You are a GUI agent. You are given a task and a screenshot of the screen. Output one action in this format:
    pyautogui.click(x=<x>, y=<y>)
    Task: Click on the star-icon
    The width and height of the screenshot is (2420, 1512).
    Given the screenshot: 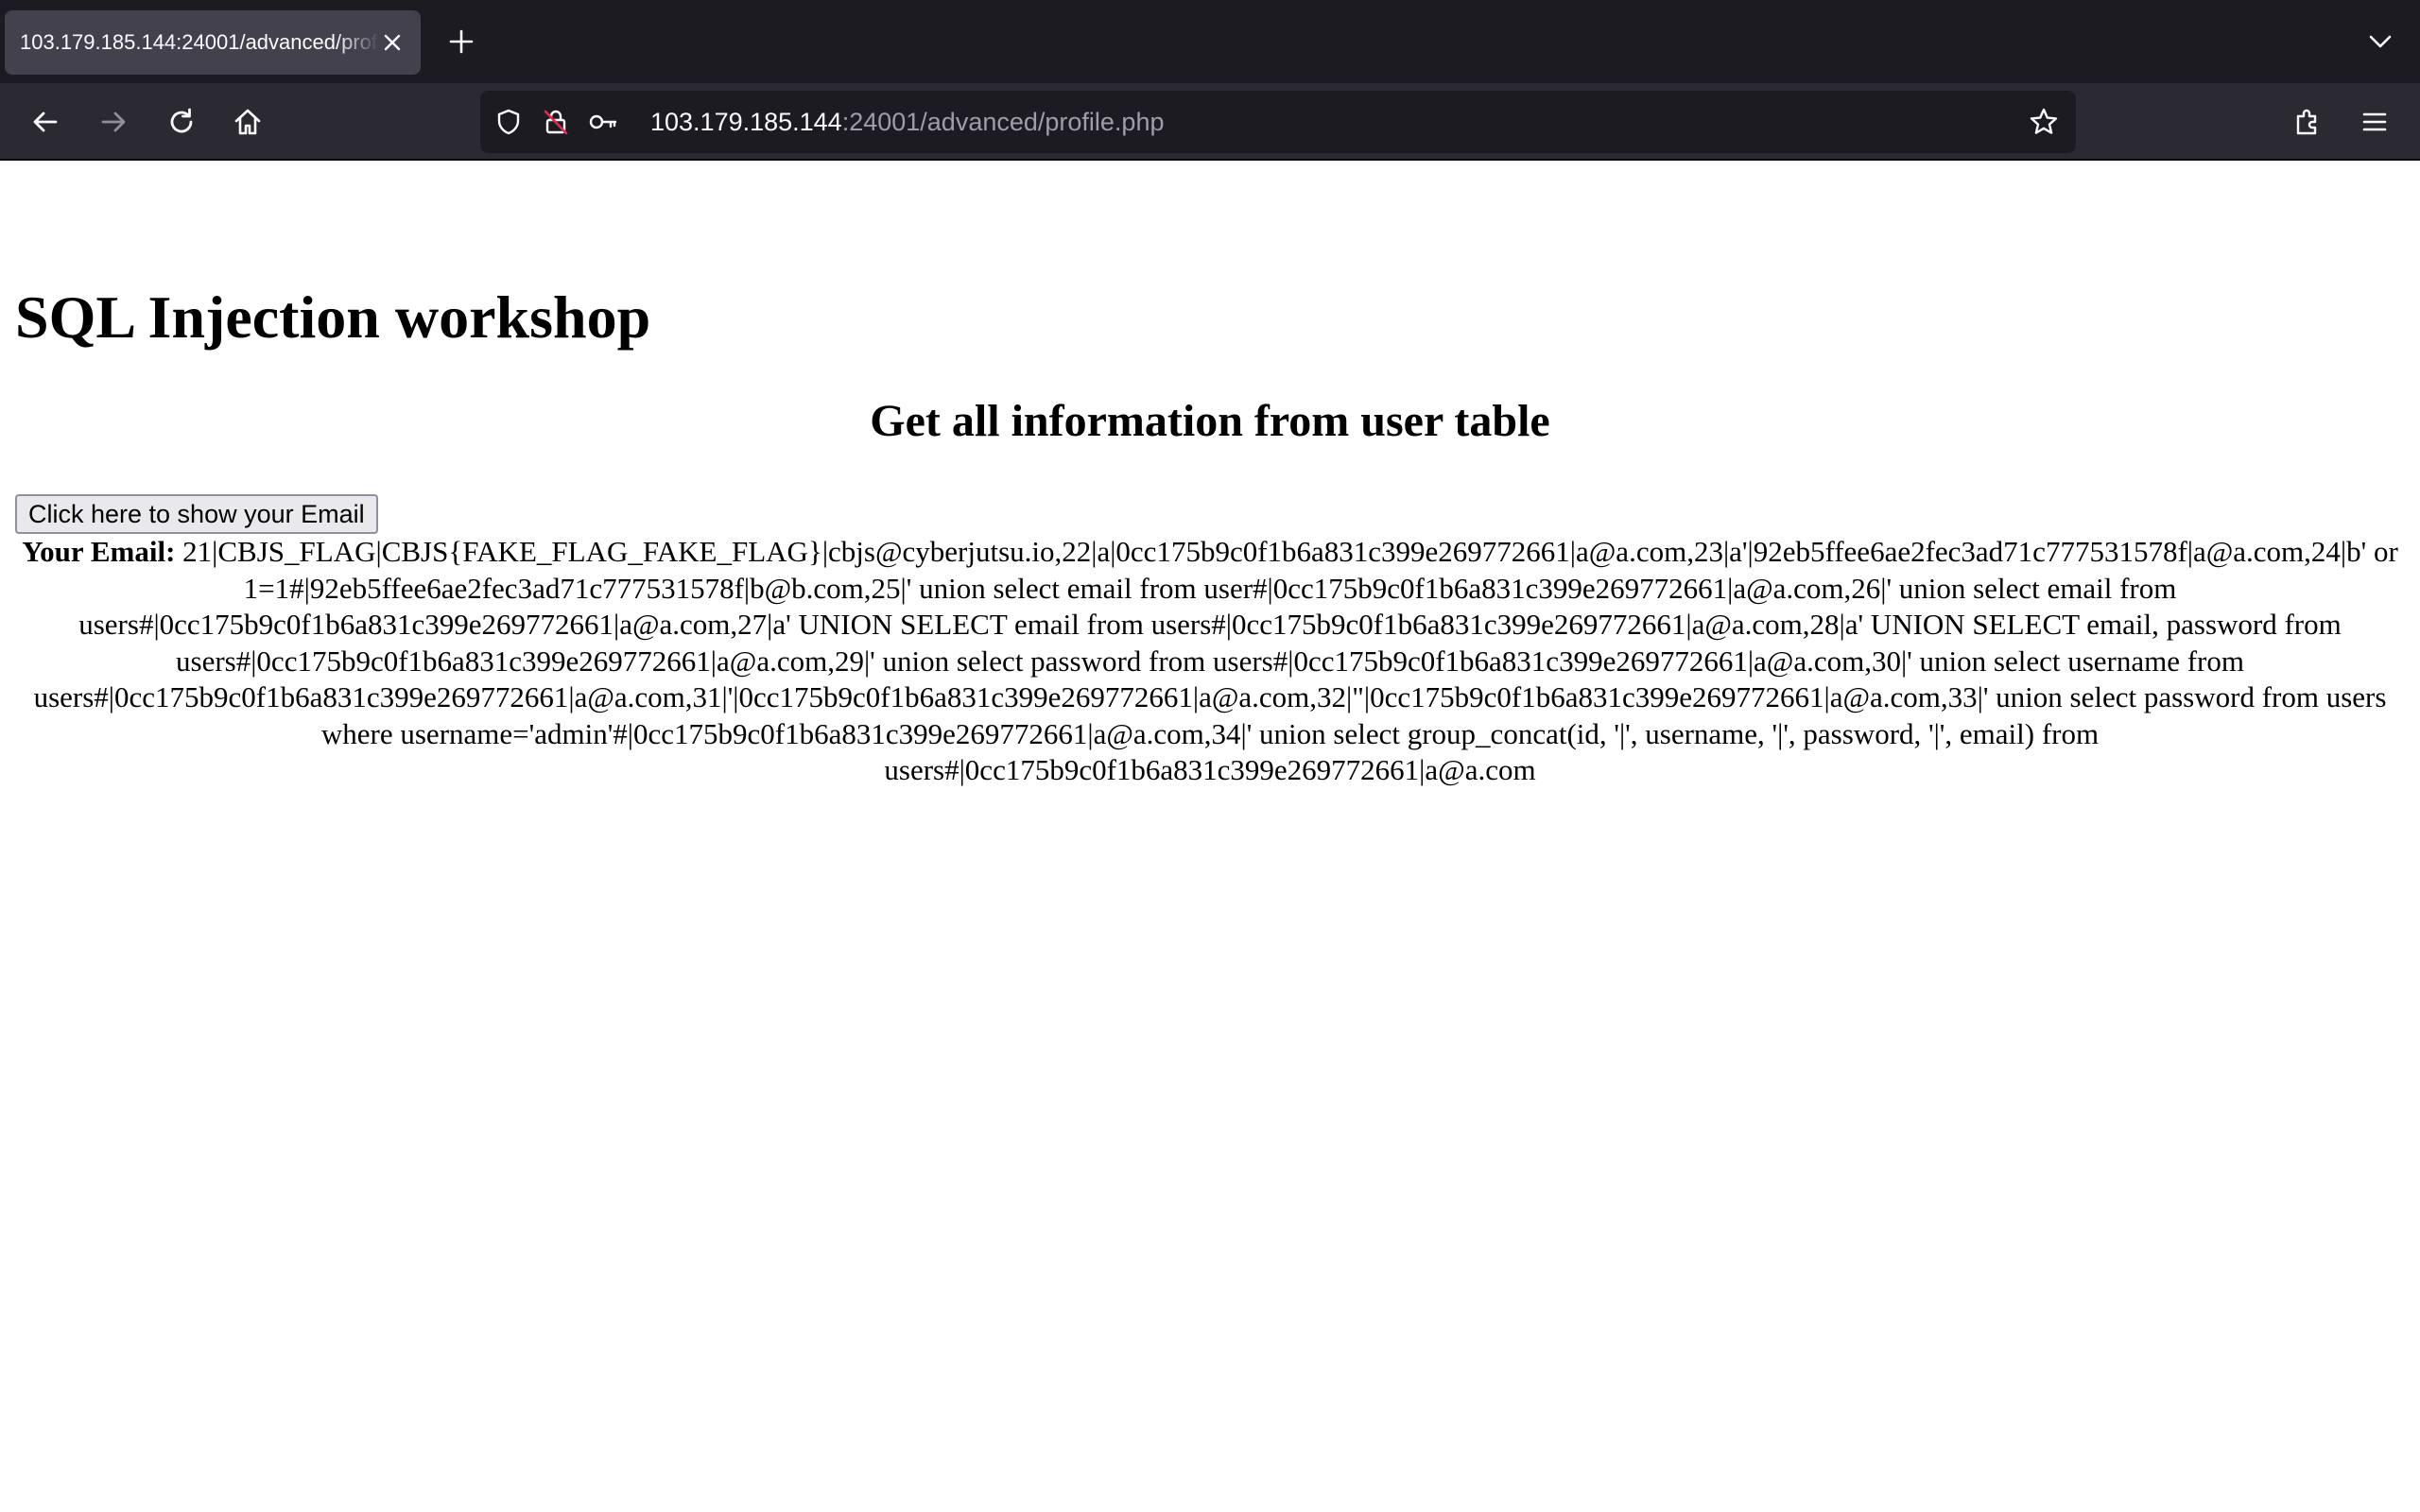 What is the action you would take?
    pyautogui.click(x=2044, y=122)
    